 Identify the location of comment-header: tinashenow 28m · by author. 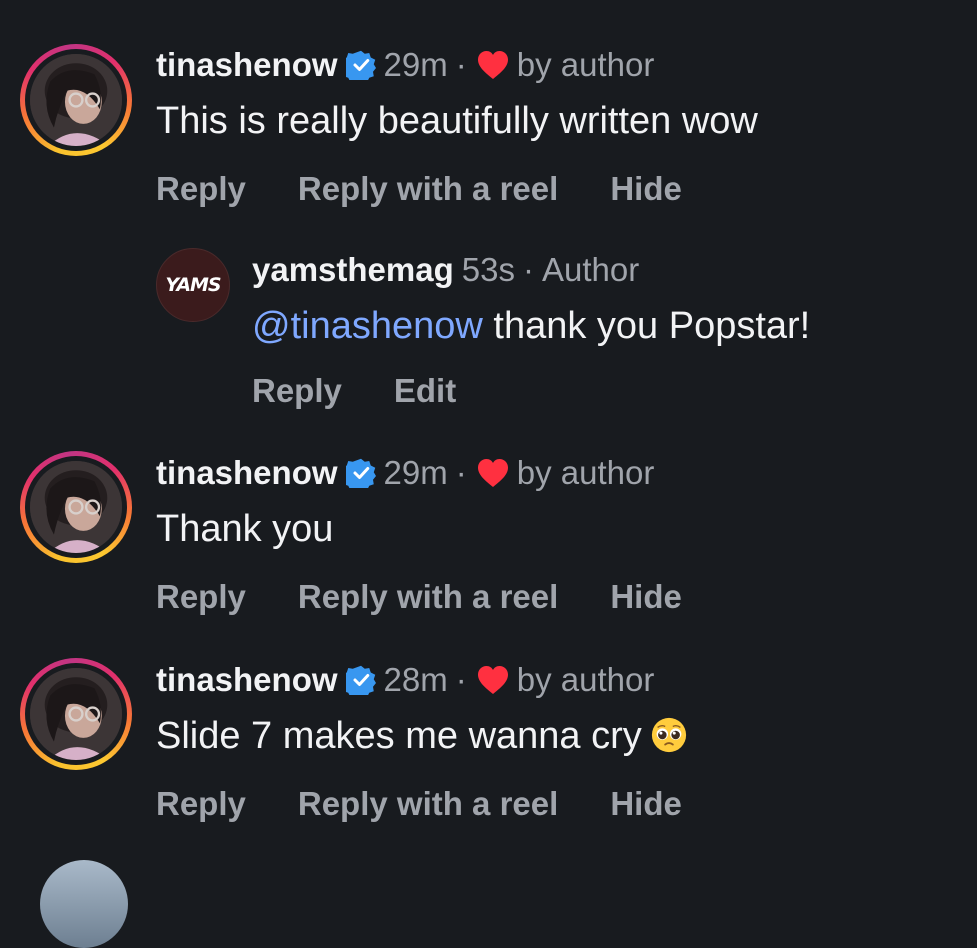
(405, 680).